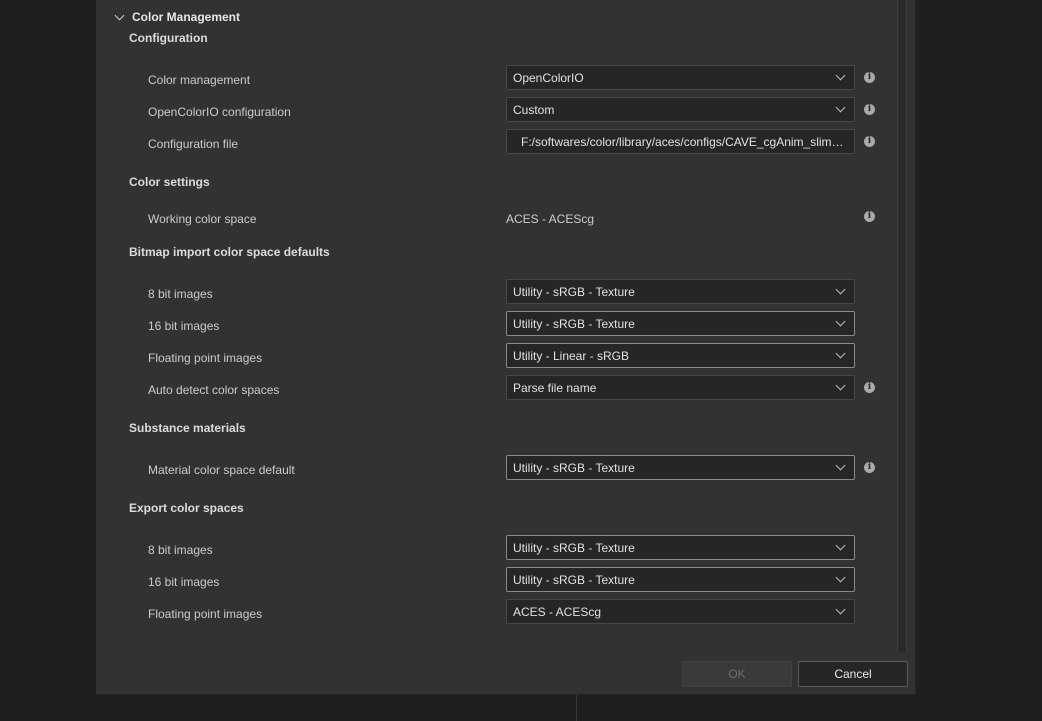 This screenshot has height=721, width=1042. I want to click on color-management-label: Color management, so click(199, 80).